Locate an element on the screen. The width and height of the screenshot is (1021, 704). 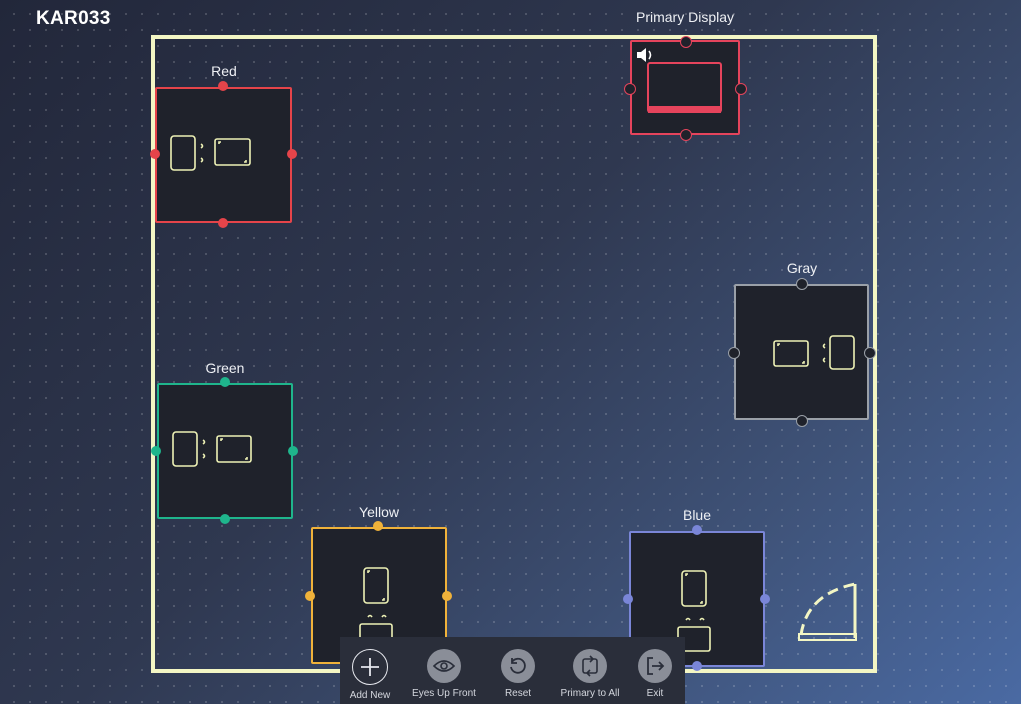
sync-icon is located at coordinates (590, 666).